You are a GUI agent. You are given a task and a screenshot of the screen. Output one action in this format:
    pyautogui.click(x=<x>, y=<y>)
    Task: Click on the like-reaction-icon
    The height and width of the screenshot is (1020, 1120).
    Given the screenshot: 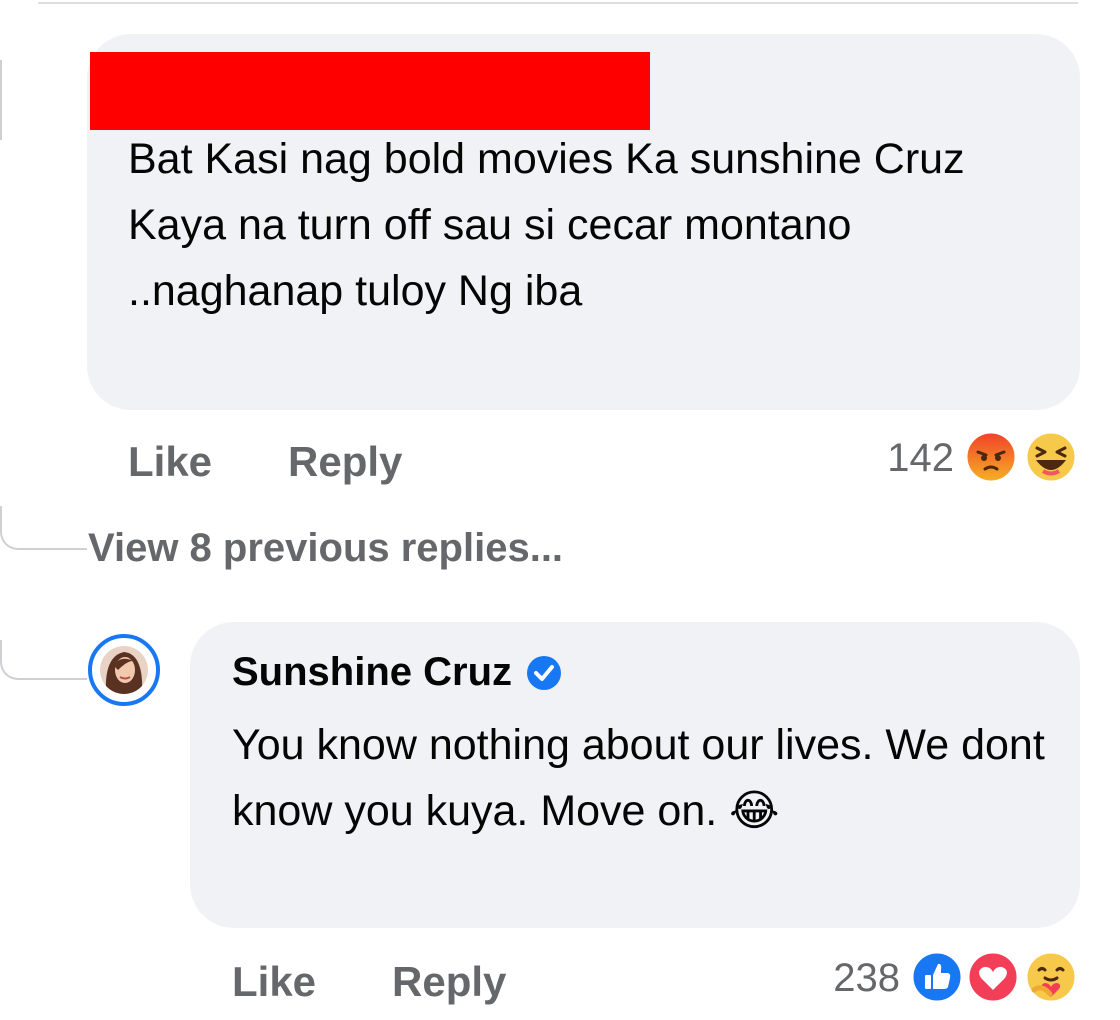 What is the action you would take?
    pyautogui.click(x=937, y=977)
    